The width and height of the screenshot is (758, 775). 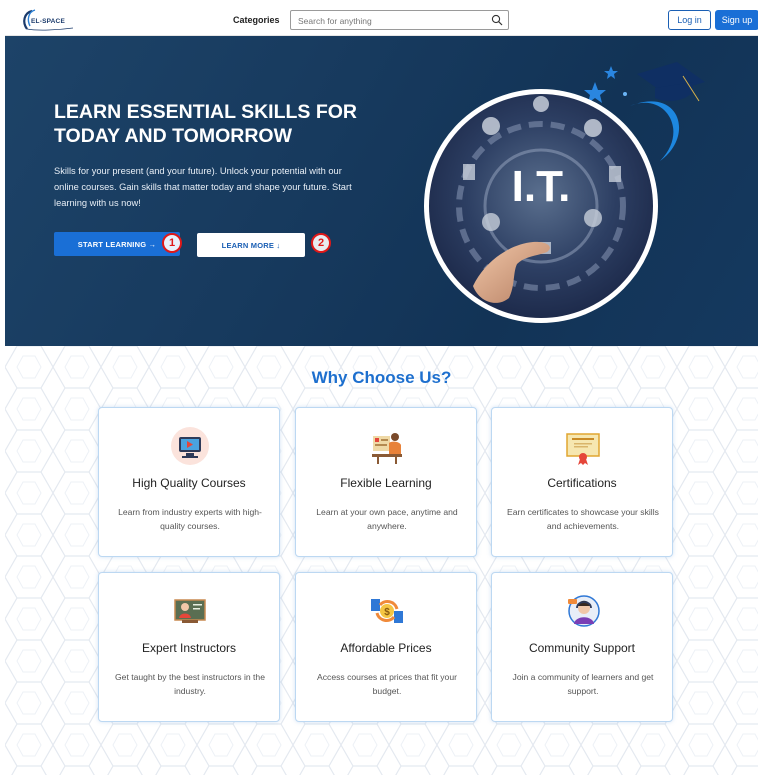 What do you see at coordinates (321, 243) in the screenshot?
I see `annotation-marker-2: 2` at bounding box center [321, 243].